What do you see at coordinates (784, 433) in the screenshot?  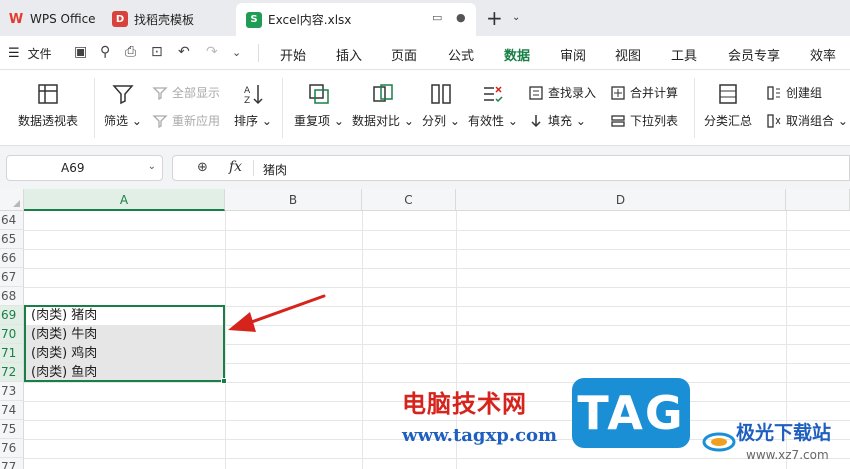 I see `watermark-jg-name: 极光下载站` at bounding box center [784, 433].